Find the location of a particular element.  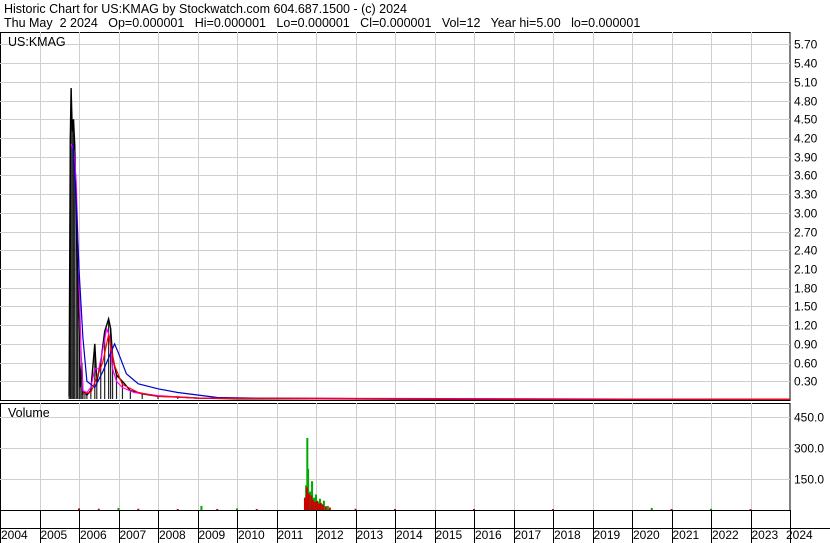

price-tick-label: 3.00 is located at coordinates (806, 214).